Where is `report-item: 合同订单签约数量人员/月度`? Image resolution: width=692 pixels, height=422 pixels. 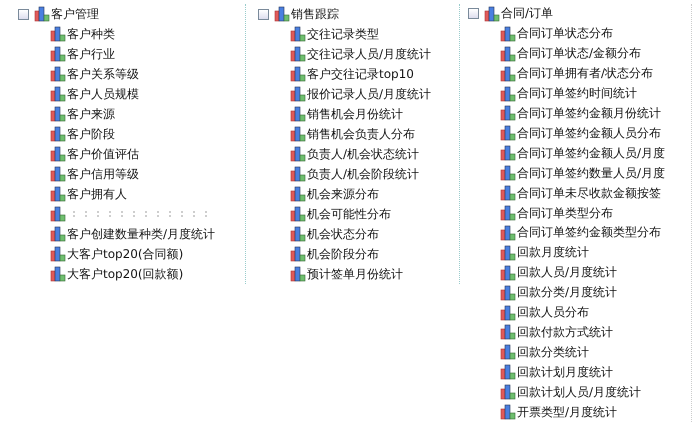
report-item: 合同订单签约数量人员/月度 is located at coordinates (591, 173).